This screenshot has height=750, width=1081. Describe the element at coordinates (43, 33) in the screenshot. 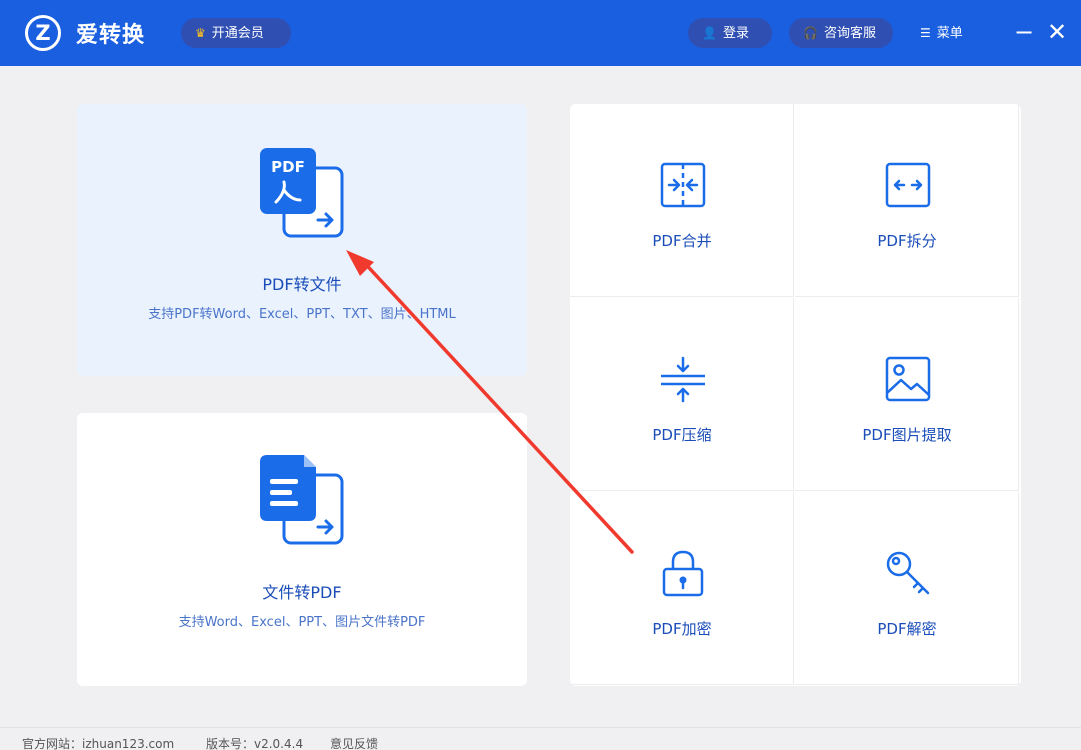

I see `app-logo: Z` at that location.